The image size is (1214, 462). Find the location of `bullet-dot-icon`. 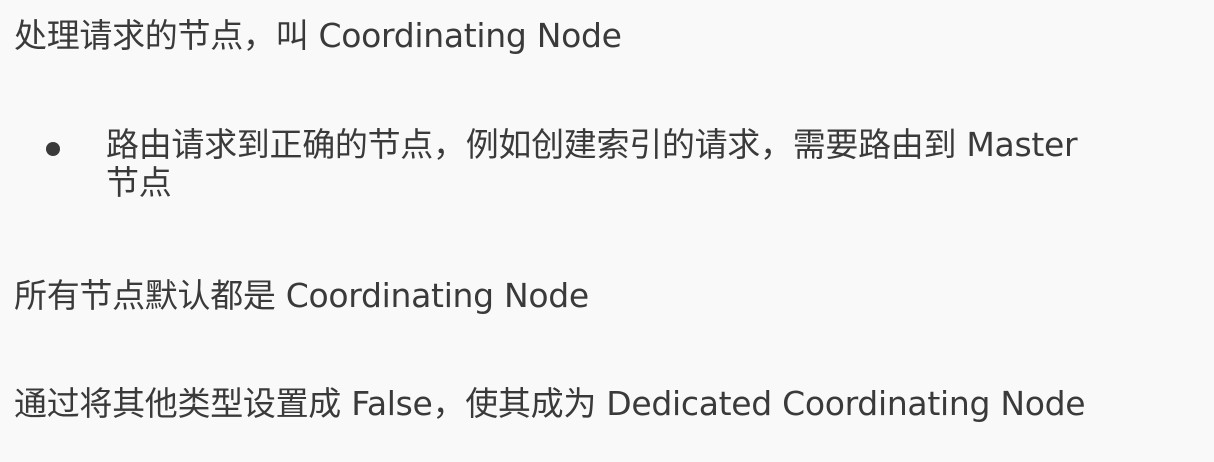

bullet-dot-icon is located at coordinates (53, 149).